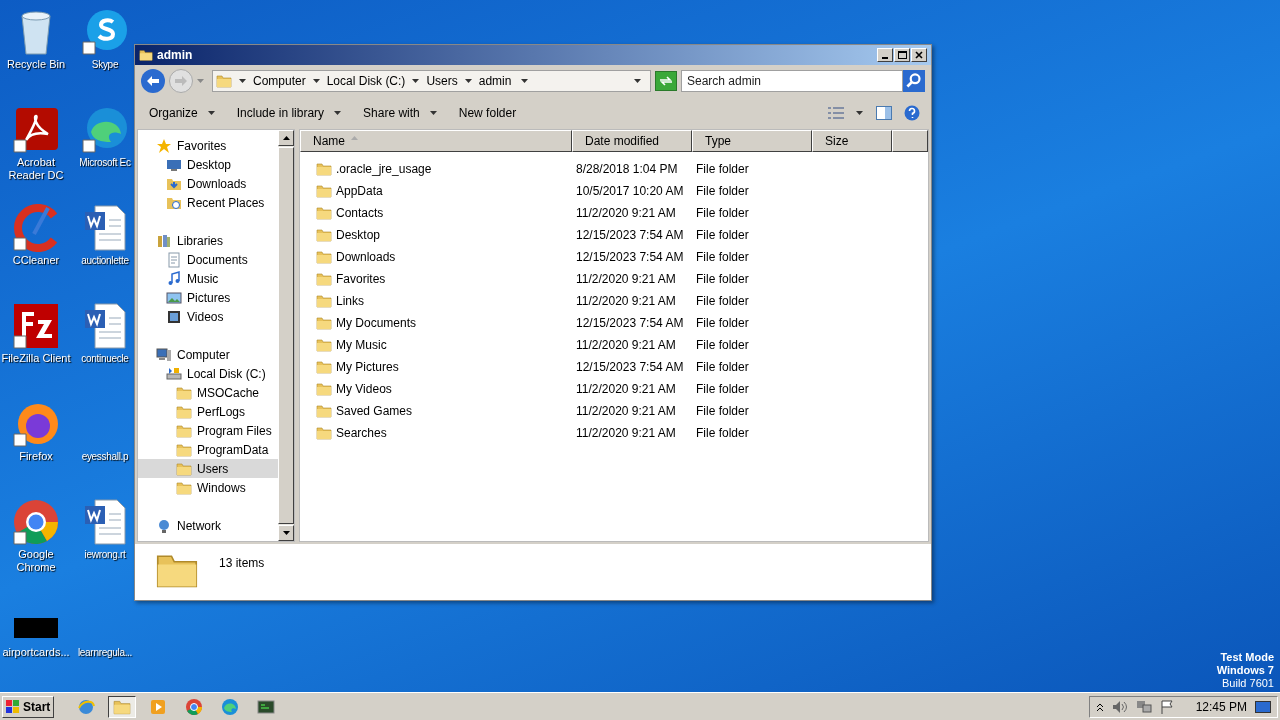 This screenshot has width=1280, height=720. I want to click on nav-item: Videos, so click(208, 316).